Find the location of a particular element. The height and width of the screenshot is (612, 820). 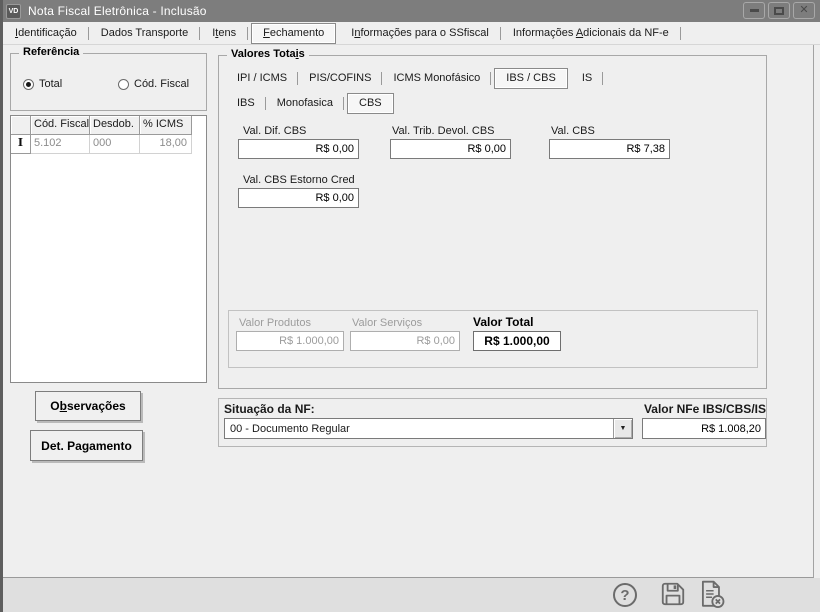

cancel-nf-button is located at coordinates (712, 594).